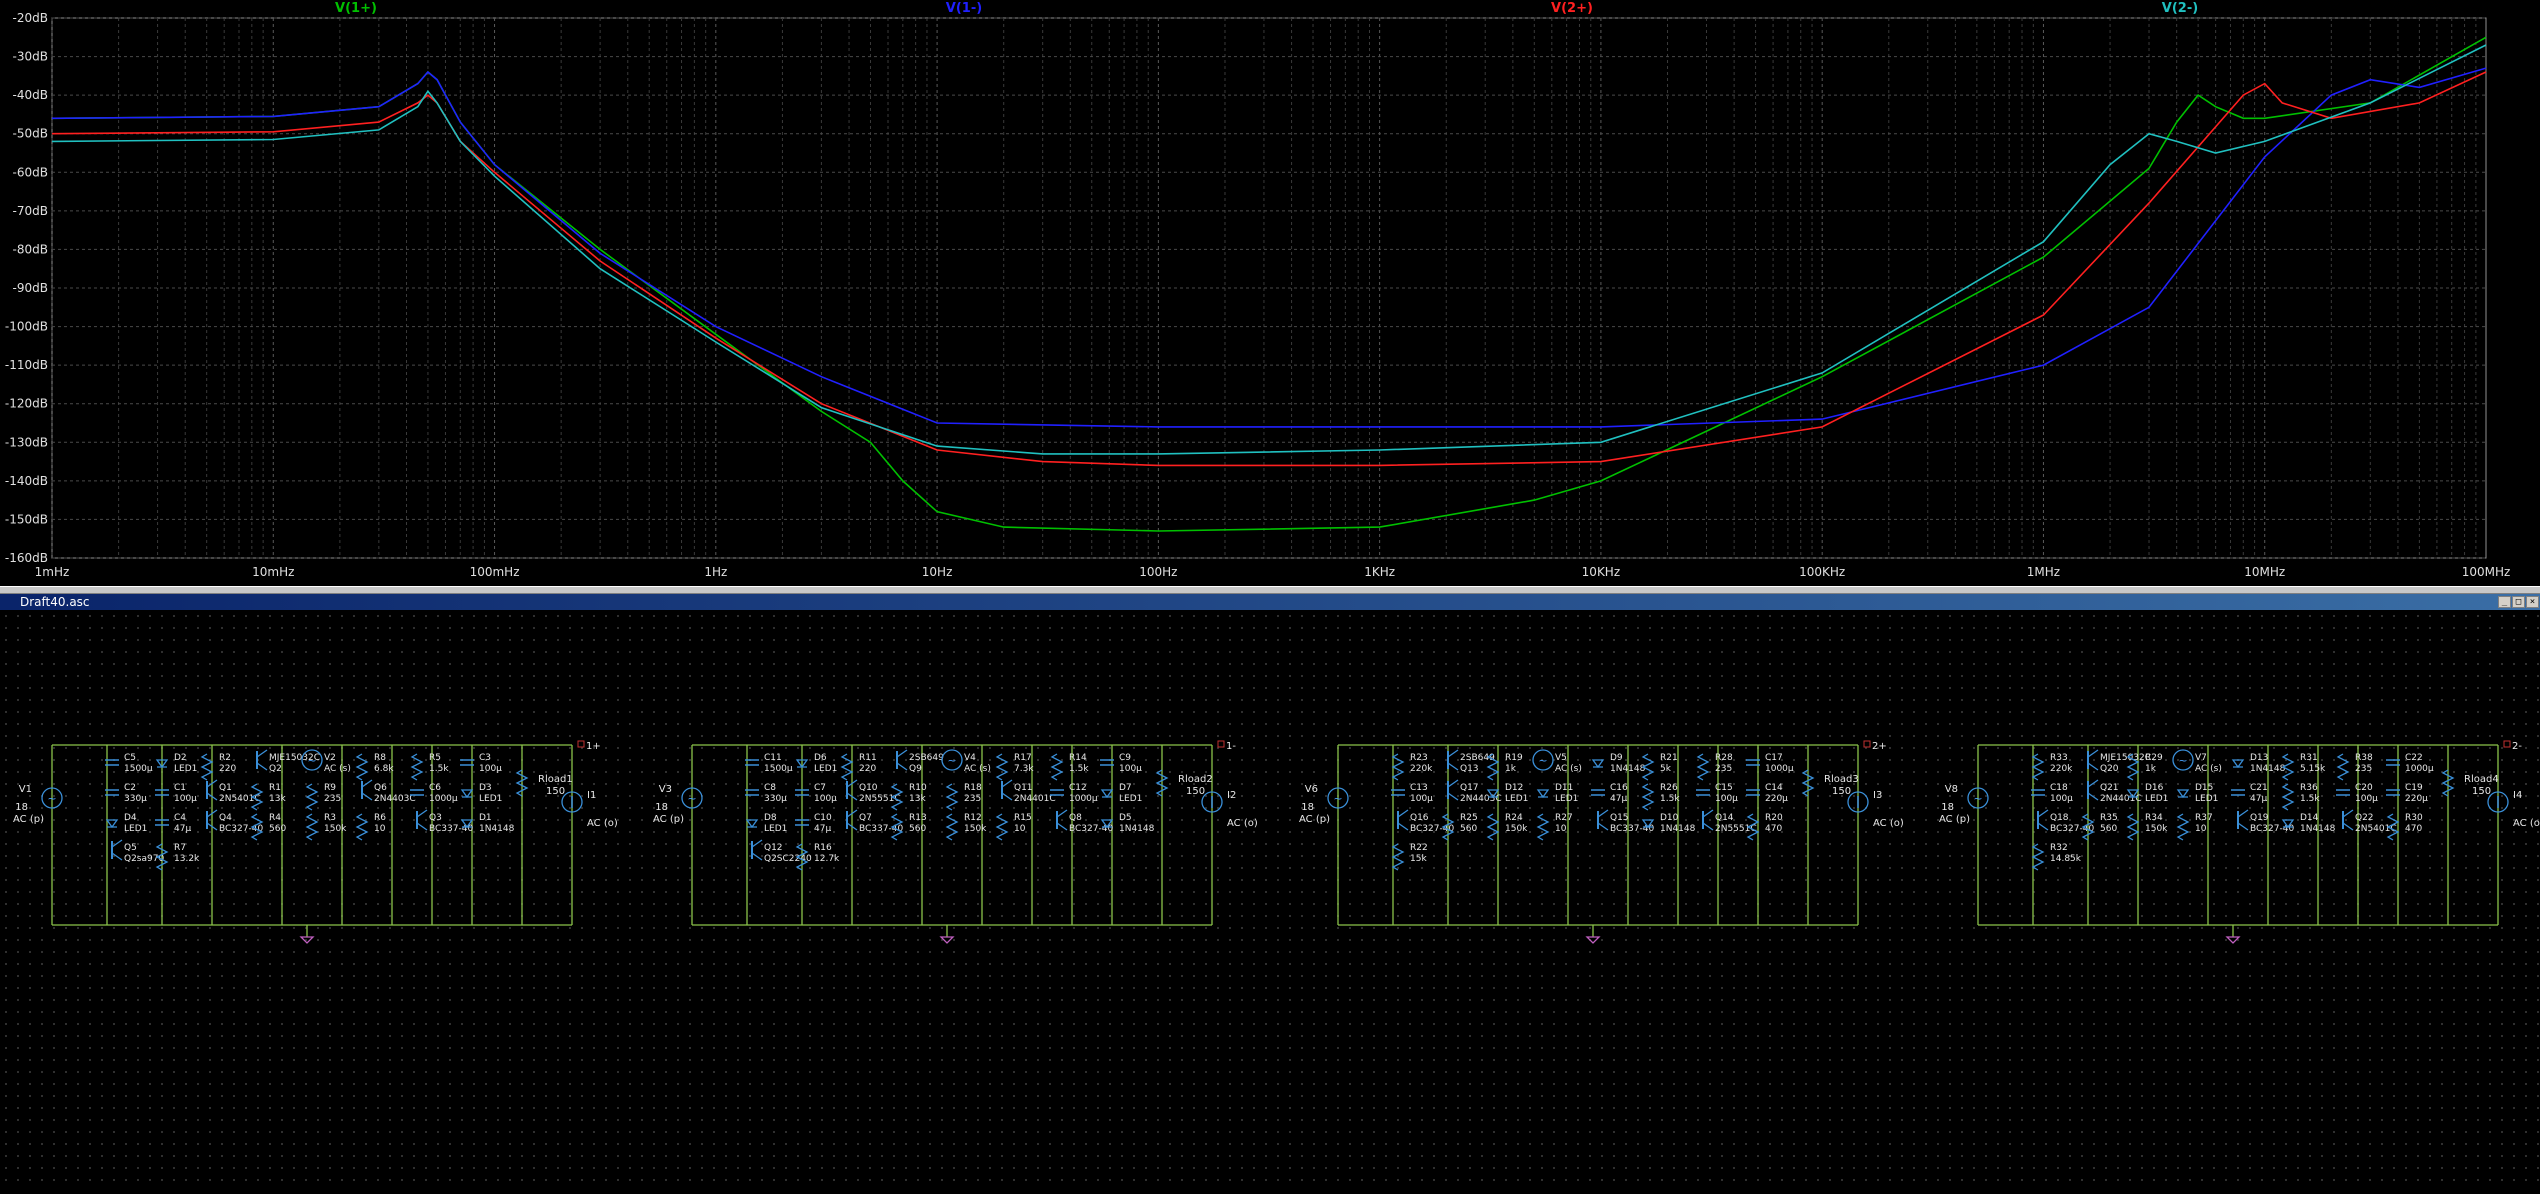  What do you see at coordinates (26, 519) in the screenshot?
I see `y-tick-label: -150dB` at bounding box center [26, 519].